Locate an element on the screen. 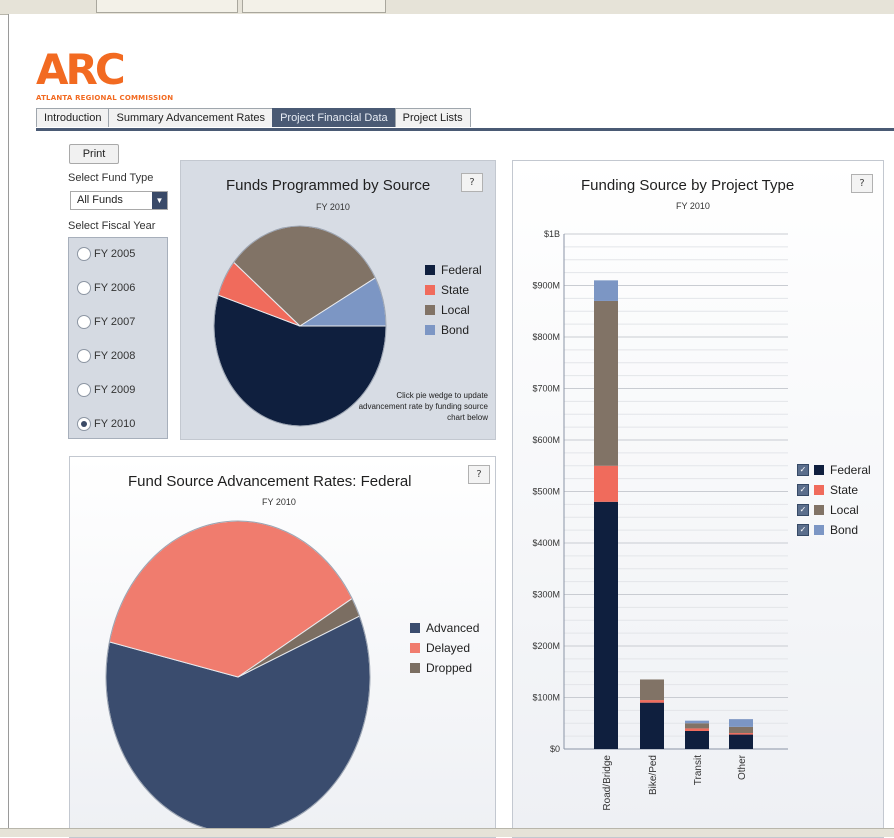 This screenshot has width=894, height=838. fund-type-select: All Funds ▼ is located at coordinates (119, 200).